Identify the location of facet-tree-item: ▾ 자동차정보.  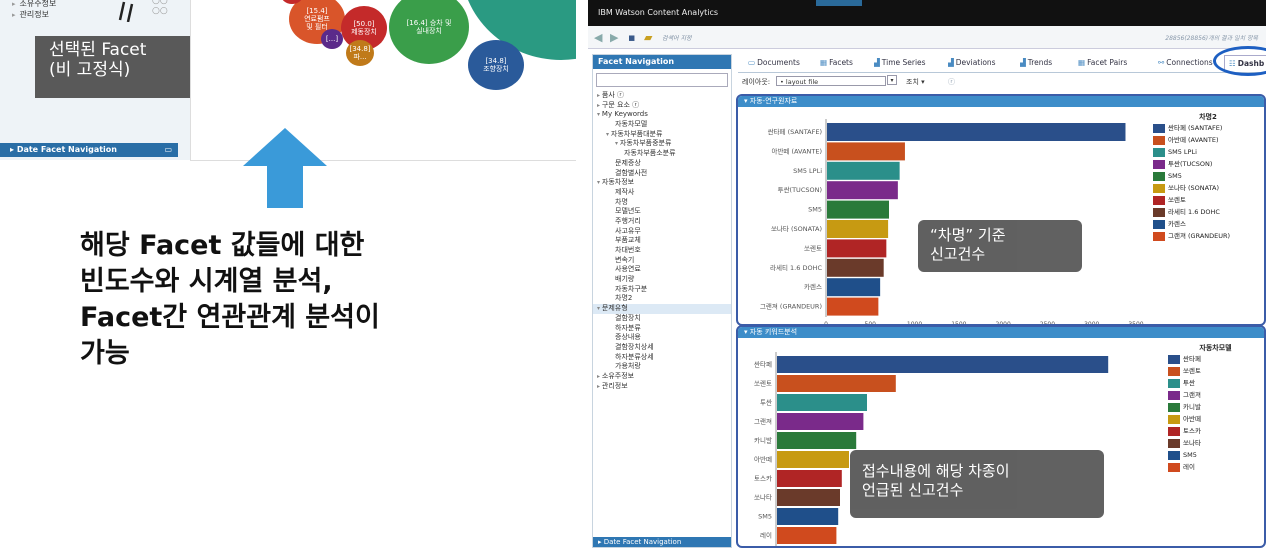
(662, 183).